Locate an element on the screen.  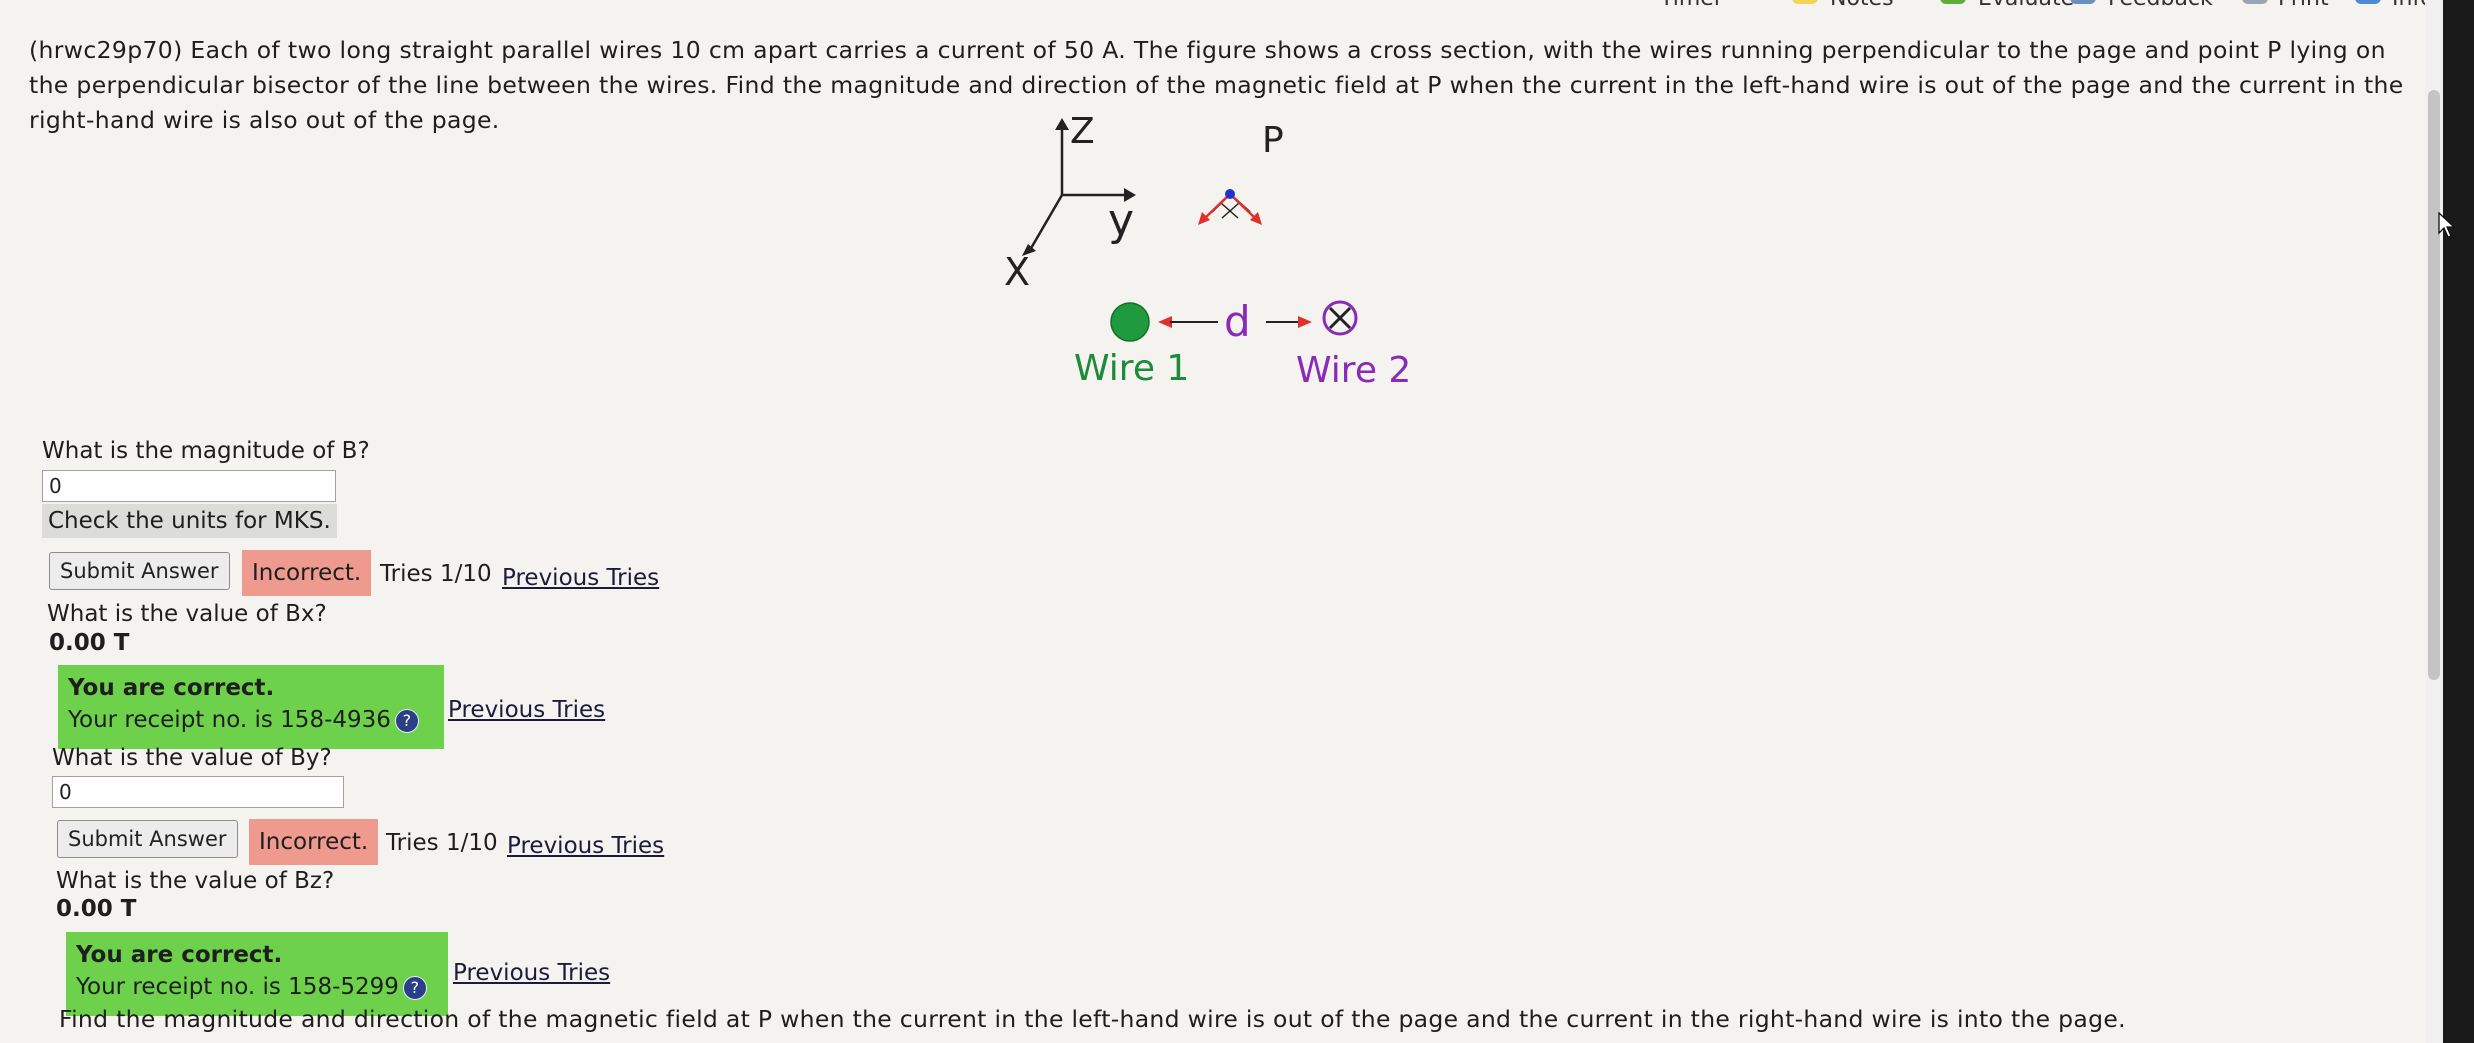
distance-label: d is located at coordinates (1237, 321).